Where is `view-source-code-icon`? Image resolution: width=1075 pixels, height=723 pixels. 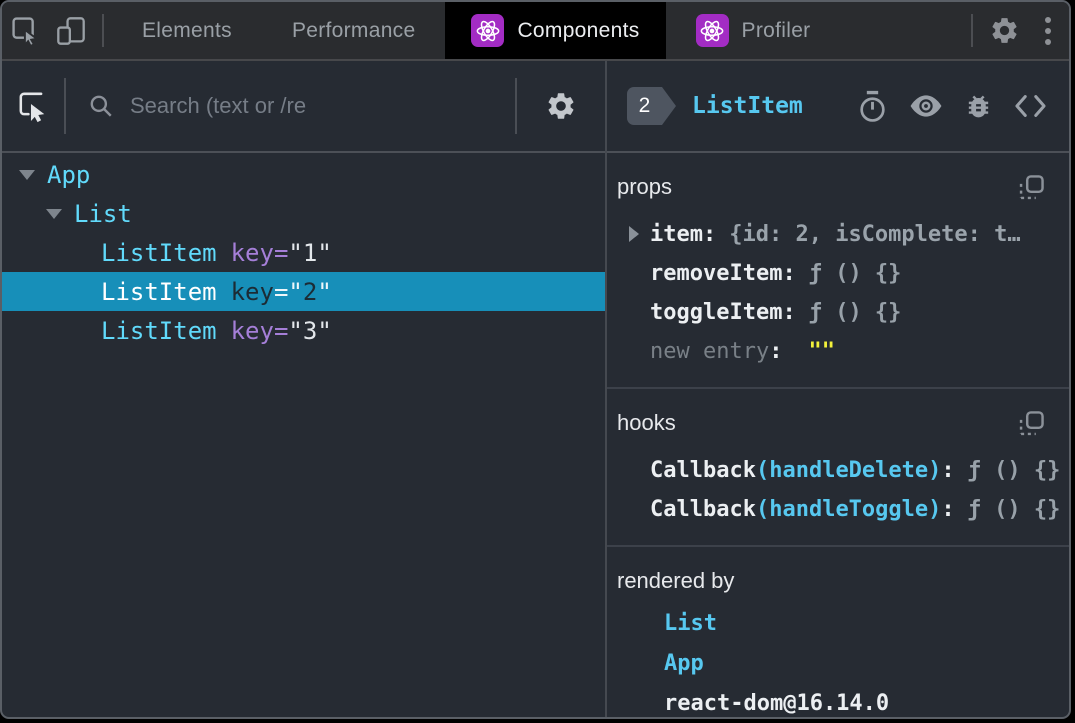
view-source-code-icon is located at coordinates (1030, 106).